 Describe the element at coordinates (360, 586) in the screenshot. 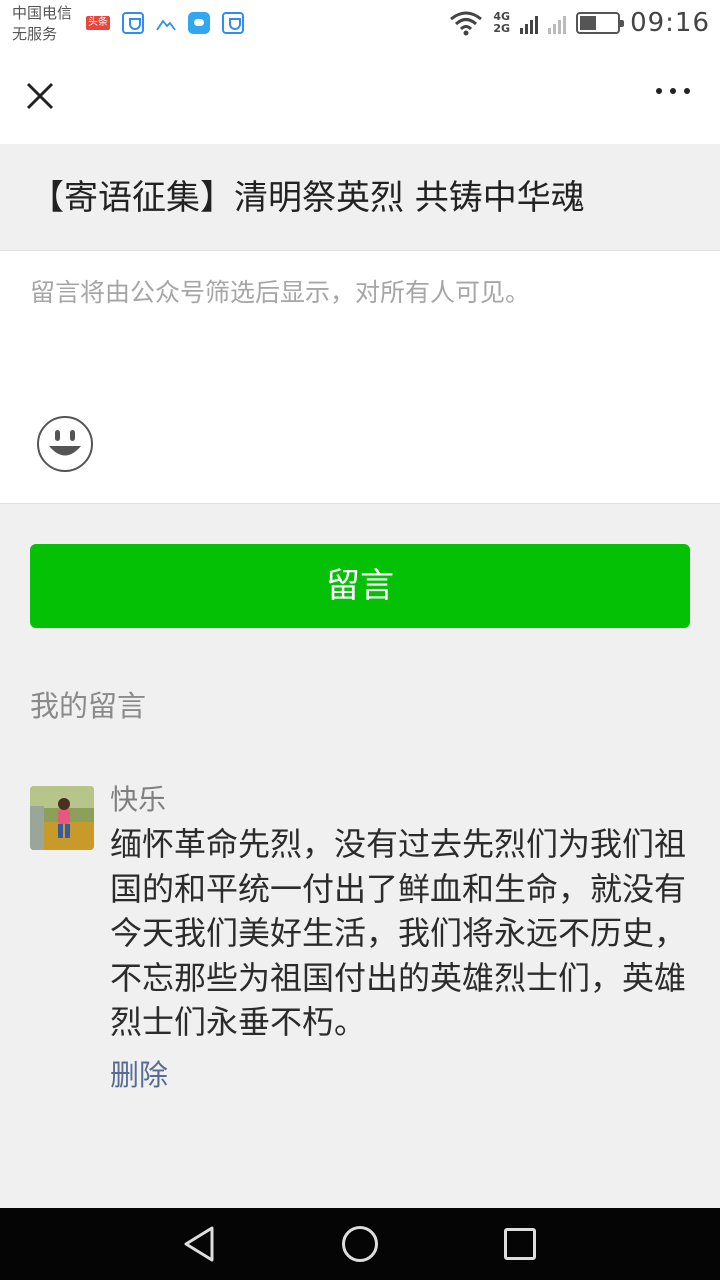

I see `submit-comment-button: 留言` at that location.